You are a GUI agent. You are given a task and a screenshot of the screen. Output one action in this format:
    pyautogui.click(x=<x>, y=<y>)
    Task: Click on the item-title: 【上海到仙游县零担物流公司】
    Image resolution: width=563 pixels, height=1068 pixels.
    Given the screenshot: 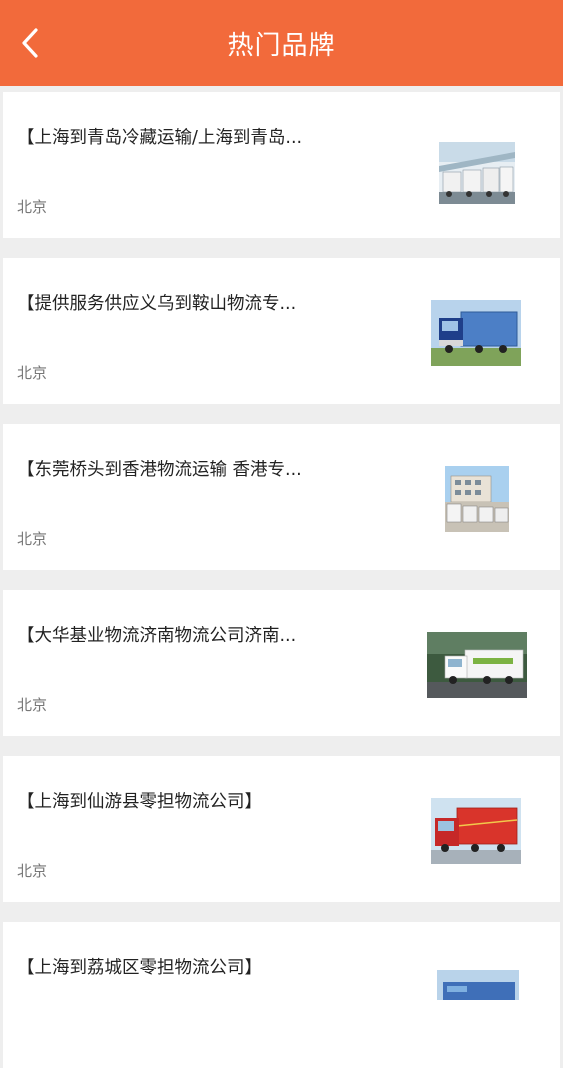 What is the action you would take?
    pyautogui.click(x=139, y=802)
    